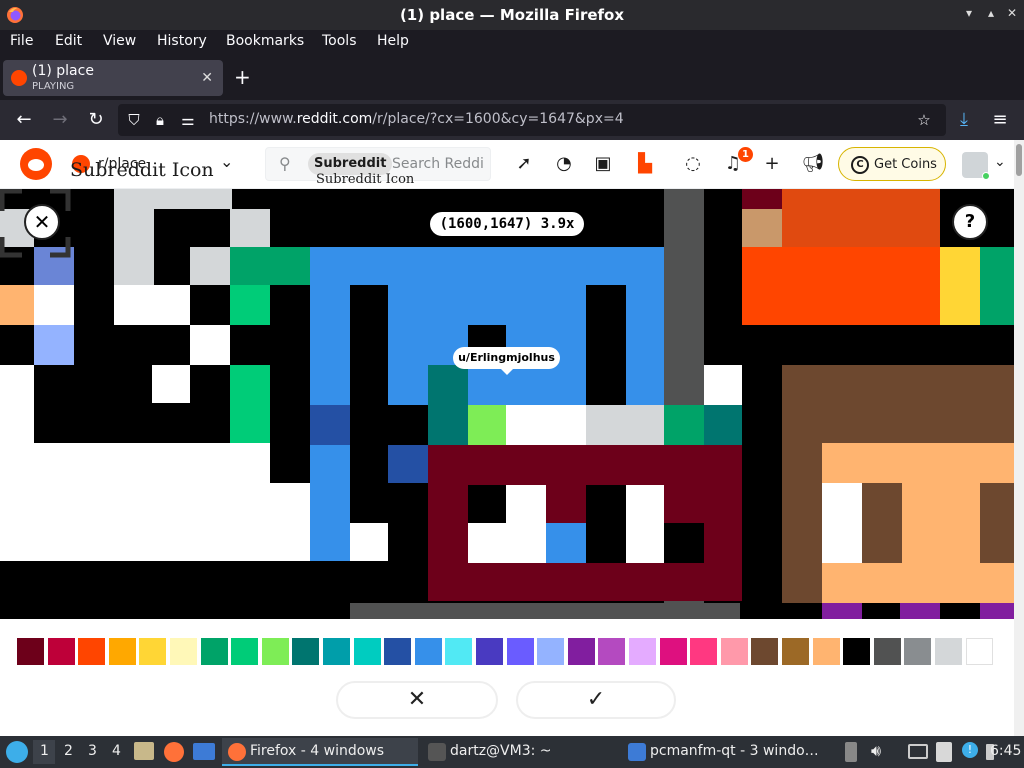 Image resolution: width=1024 pixels, height=768 pixels. Describe the element at coordinates (520, 752) in the screenshot. I see `task-terminal: dartz@VM3: ~` at that location.